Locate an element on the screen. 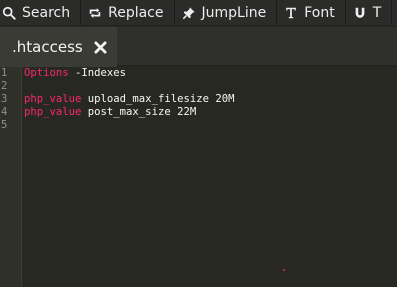  replace-label: Replace is located at coordinates (136, 13).